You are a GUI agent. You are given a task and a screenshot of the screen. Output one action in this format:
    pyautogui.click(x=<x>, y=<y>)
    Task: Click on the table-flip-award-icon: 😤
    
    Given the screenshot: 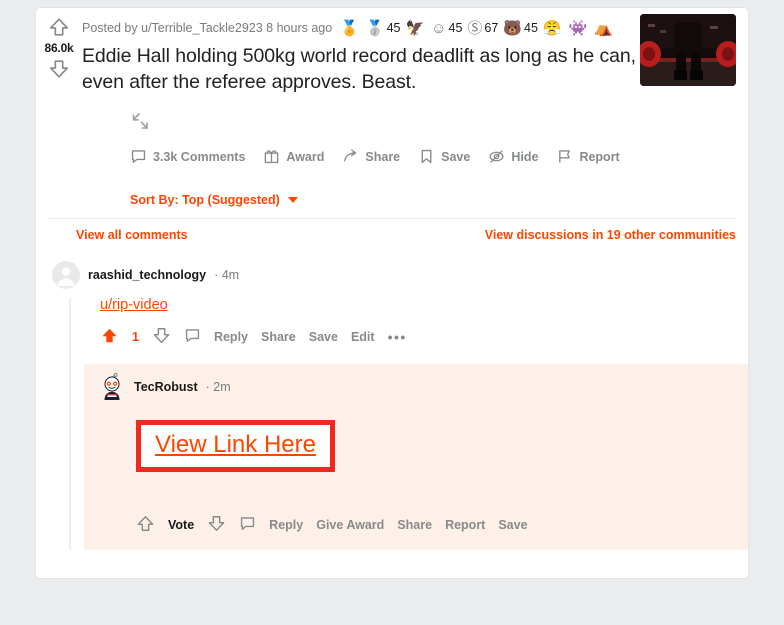 What is the action you would take?
    pyautogui.click(x=552, y=28)
    